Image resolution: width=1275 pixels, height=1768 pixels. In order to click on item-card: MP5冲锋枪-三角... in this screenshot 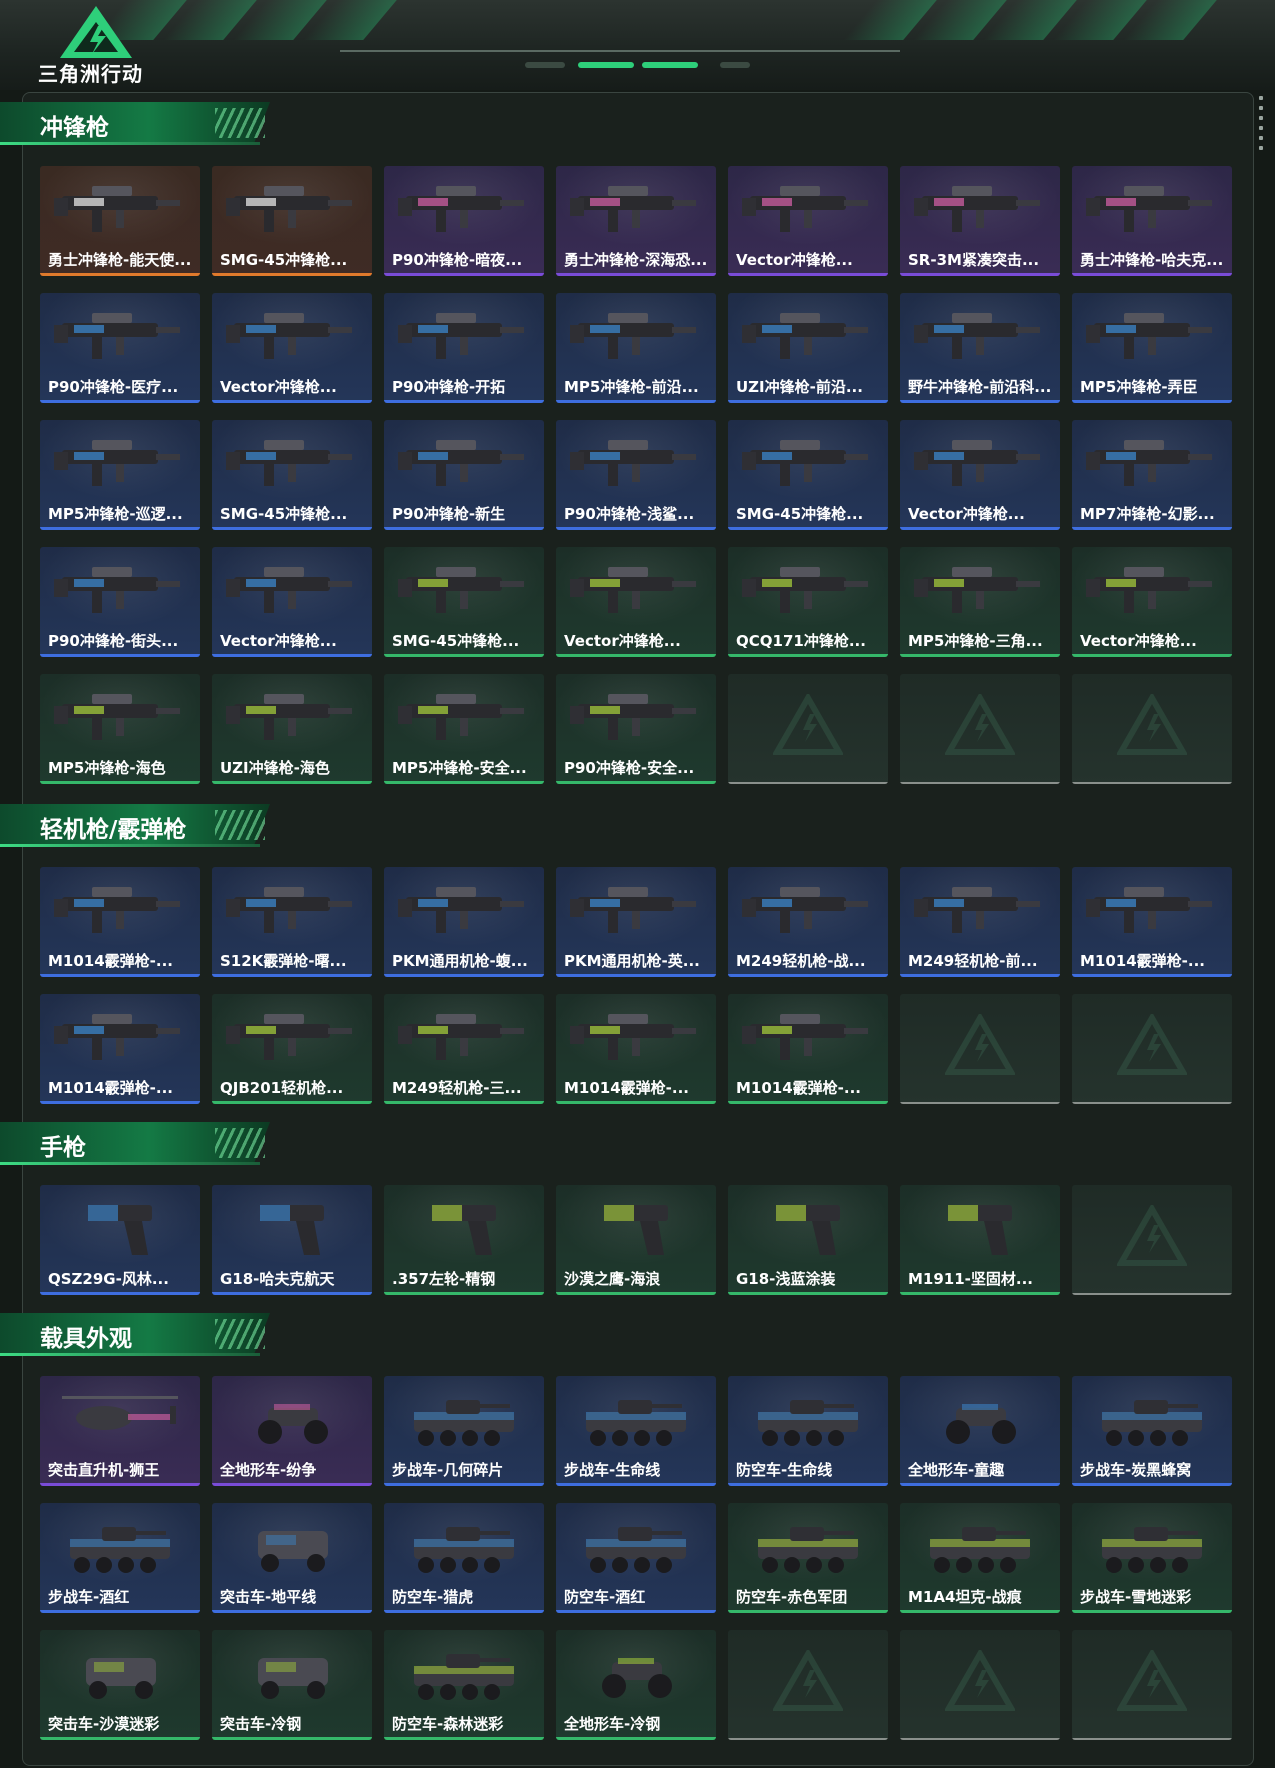, I will do `click(980, 602)`.